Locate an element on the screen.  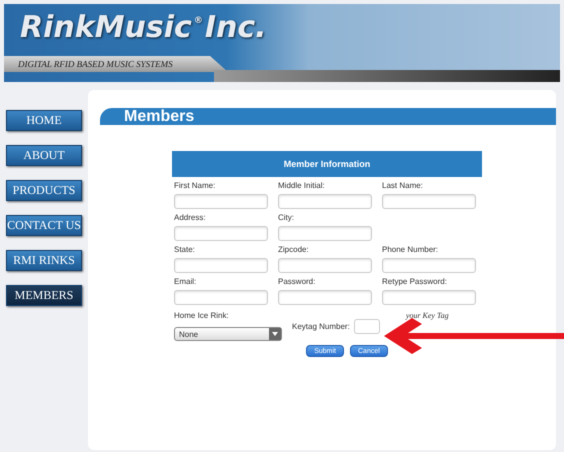
field-label: Password: is located at coordinates (297, 281).